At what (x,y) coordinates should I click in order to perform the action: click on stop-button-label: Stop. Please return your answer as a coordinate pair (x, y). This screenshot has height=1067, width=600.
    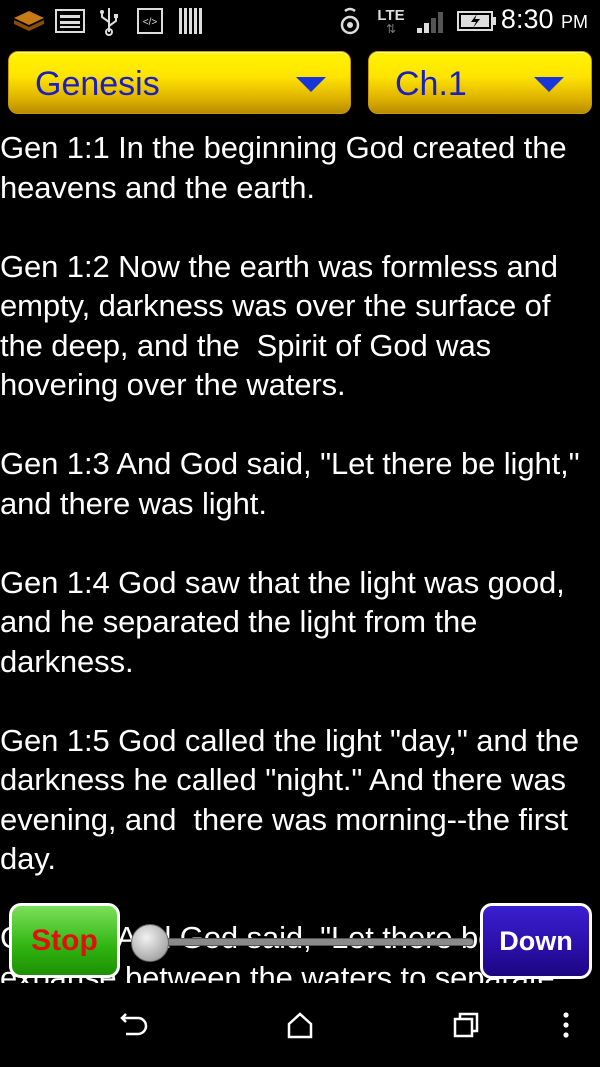
    Looking at the image, I should click on (64, 940).